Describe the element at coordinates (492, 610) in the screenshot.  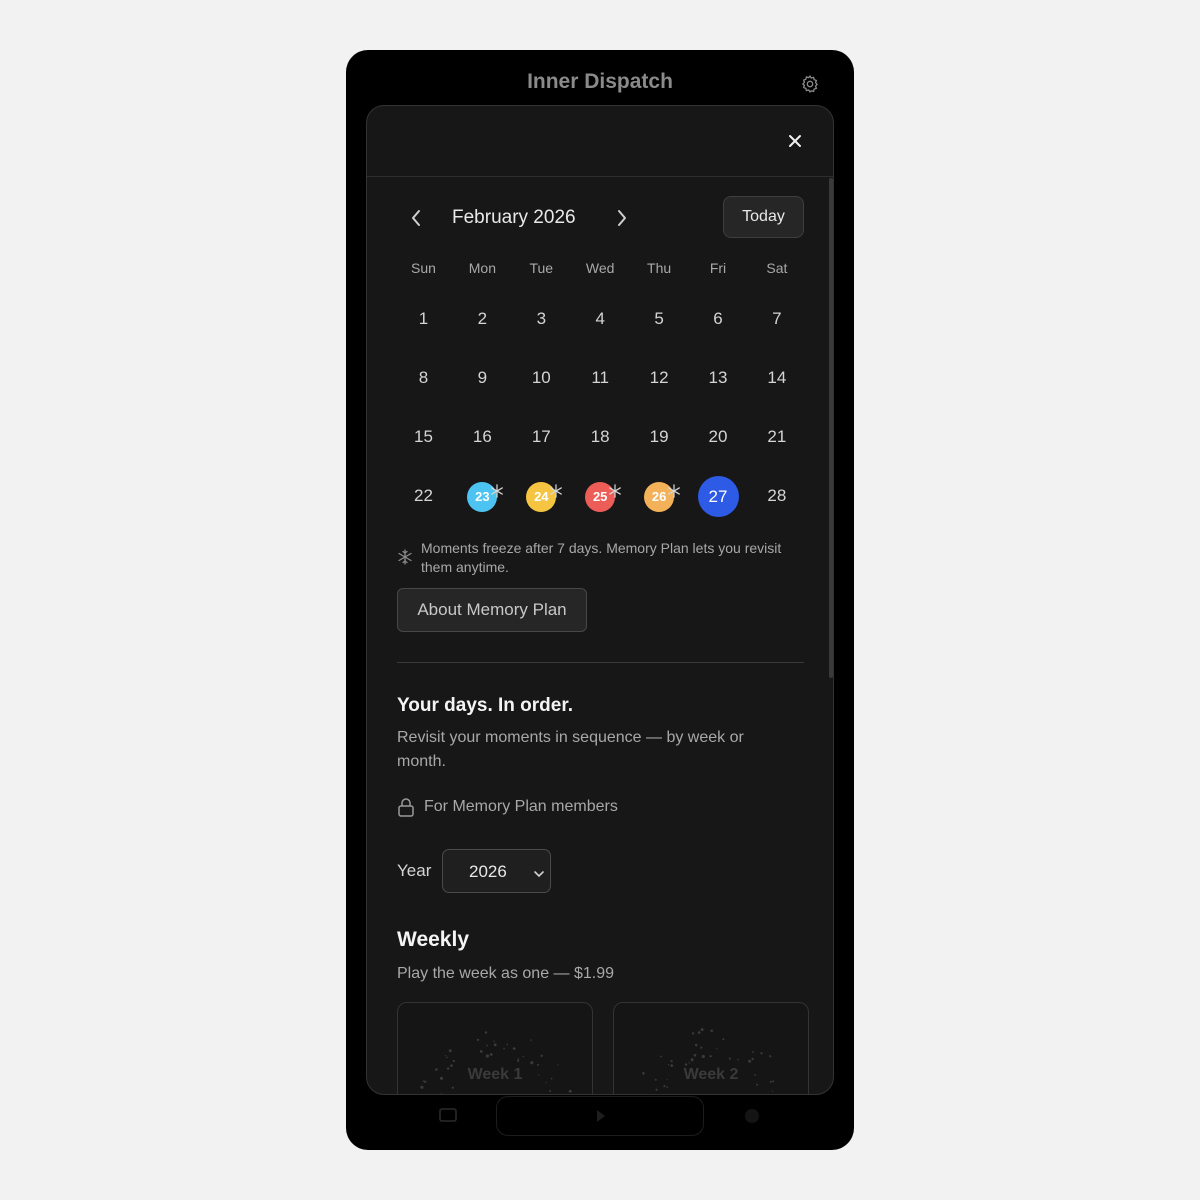
I see `about-memory-plan-button: About Memory Plan` at that location.